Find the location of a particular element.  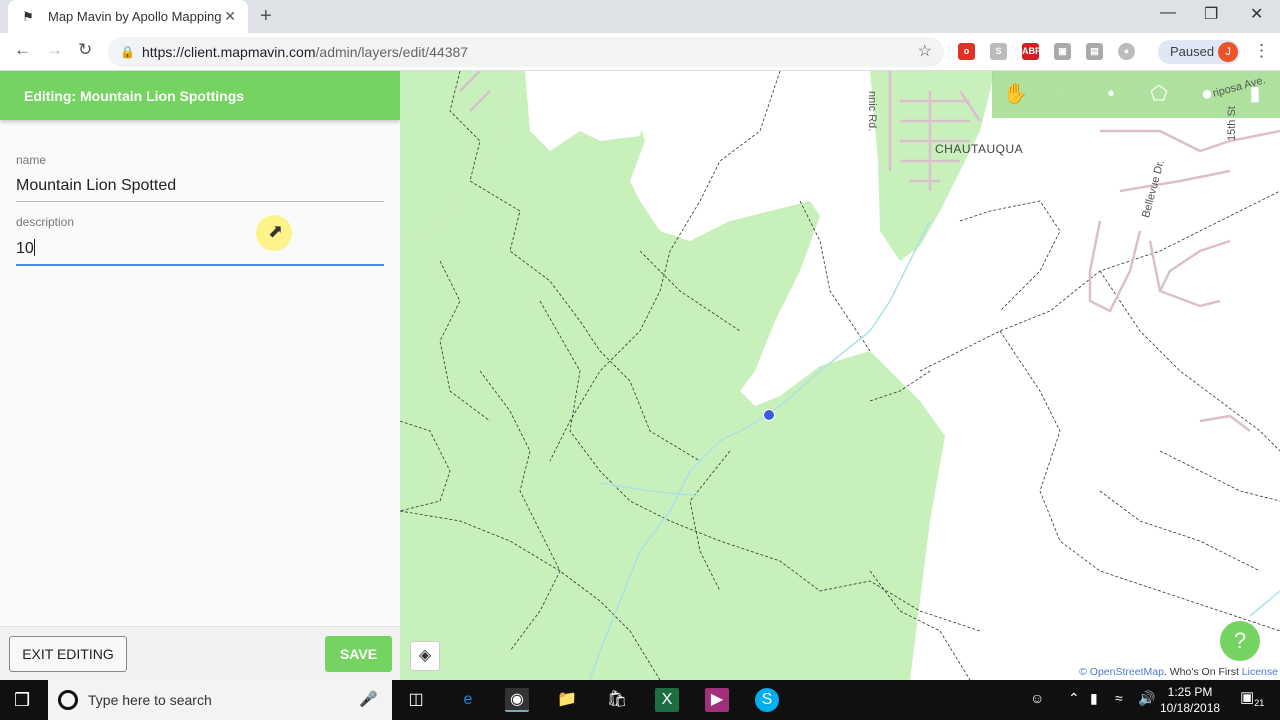

pan-hand-icon: ✋ is located at coordinates (1015, 94).